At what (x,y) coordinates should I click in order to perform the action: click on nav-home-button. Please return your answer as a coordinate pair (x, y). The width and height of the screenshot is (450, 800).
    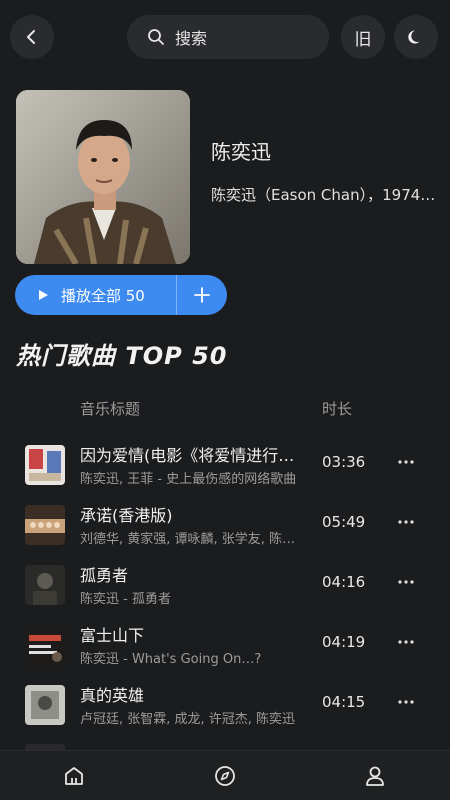
    Looking at the image, I should click on (74, 776).